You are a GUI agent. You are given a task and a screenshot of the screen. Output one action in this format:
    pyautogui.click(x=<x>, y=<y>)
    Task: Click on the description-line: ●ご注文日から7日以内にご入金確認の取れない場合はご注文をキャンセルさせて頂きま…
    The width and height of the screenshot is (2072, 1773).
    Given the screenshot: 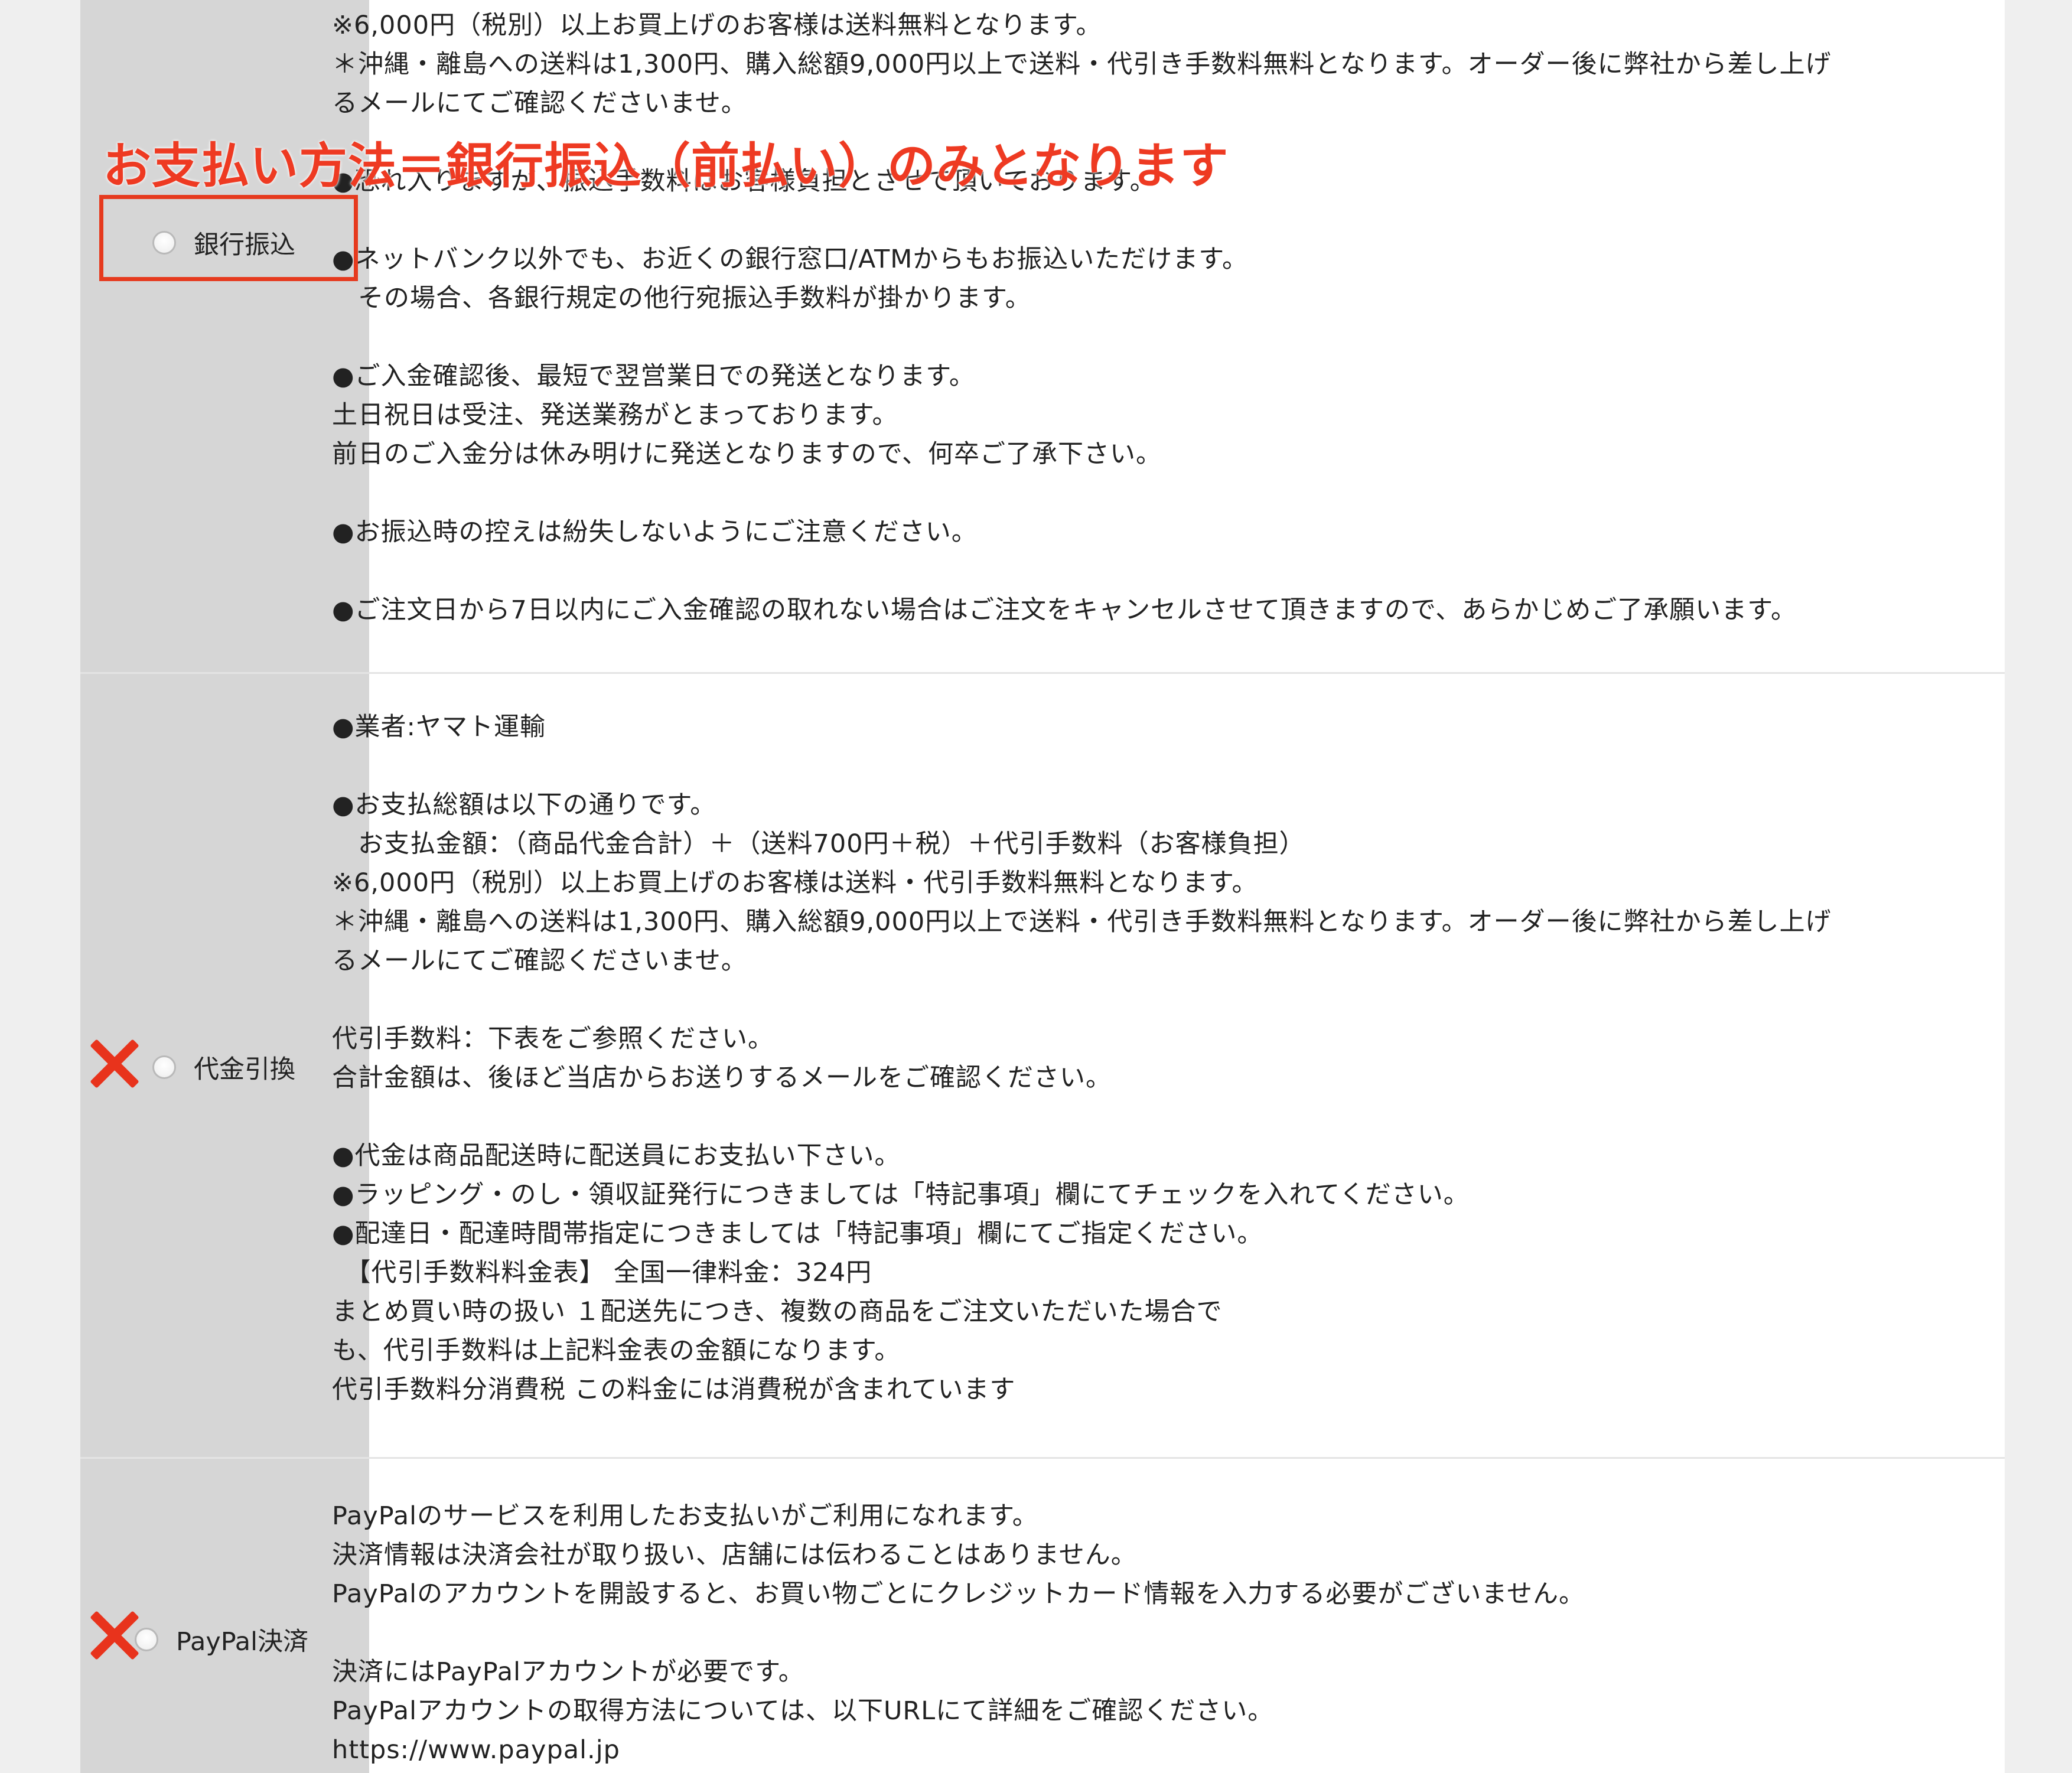 What is the action you would take?
    pyautogui.click(x=1064, y=610)
    